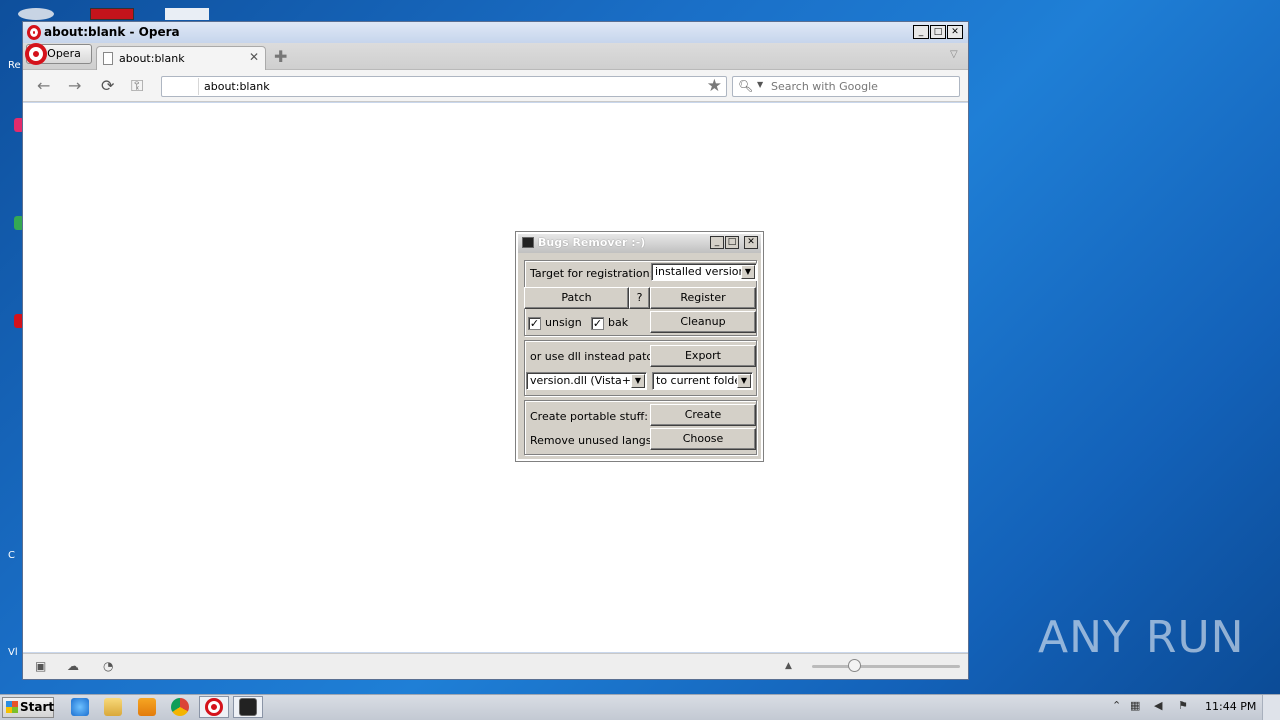 The width and height of the screenshot is (1280, 720). What do you see at coordinates (746, 86) in the screenshot?
I see `search-icon: 🔍︎` at bounding box center [746, 86].